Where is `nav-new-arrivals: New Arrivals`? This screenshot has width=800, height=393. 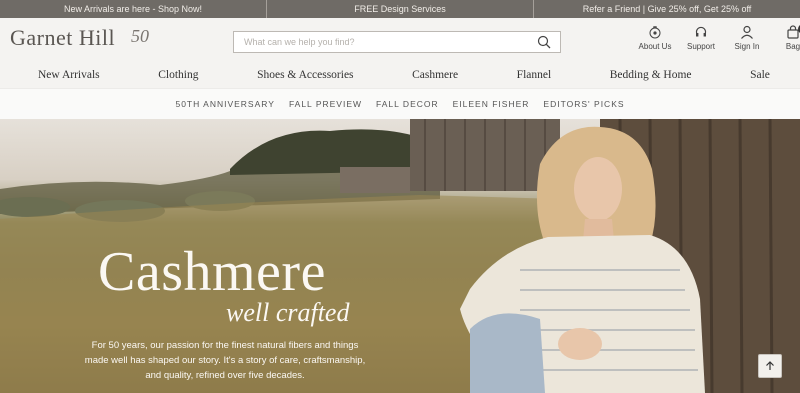 nav-new-arrivals: New Arrivals is located at coordinates (69, 75).